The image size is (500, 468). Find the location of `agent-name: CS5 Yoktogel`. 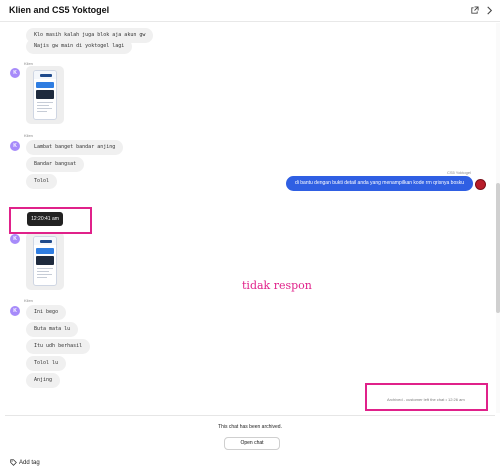

agent-name: CS5 Yoktogel is located at coordinates (458, 172).